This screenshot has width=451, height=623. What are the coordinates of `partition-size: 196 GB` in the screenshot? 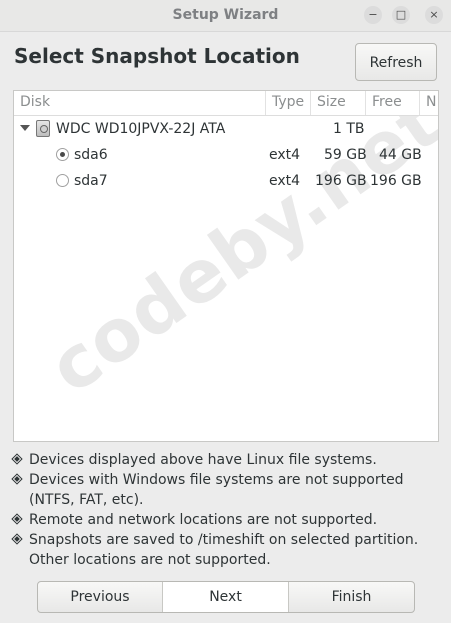 It's located at (341, 181).